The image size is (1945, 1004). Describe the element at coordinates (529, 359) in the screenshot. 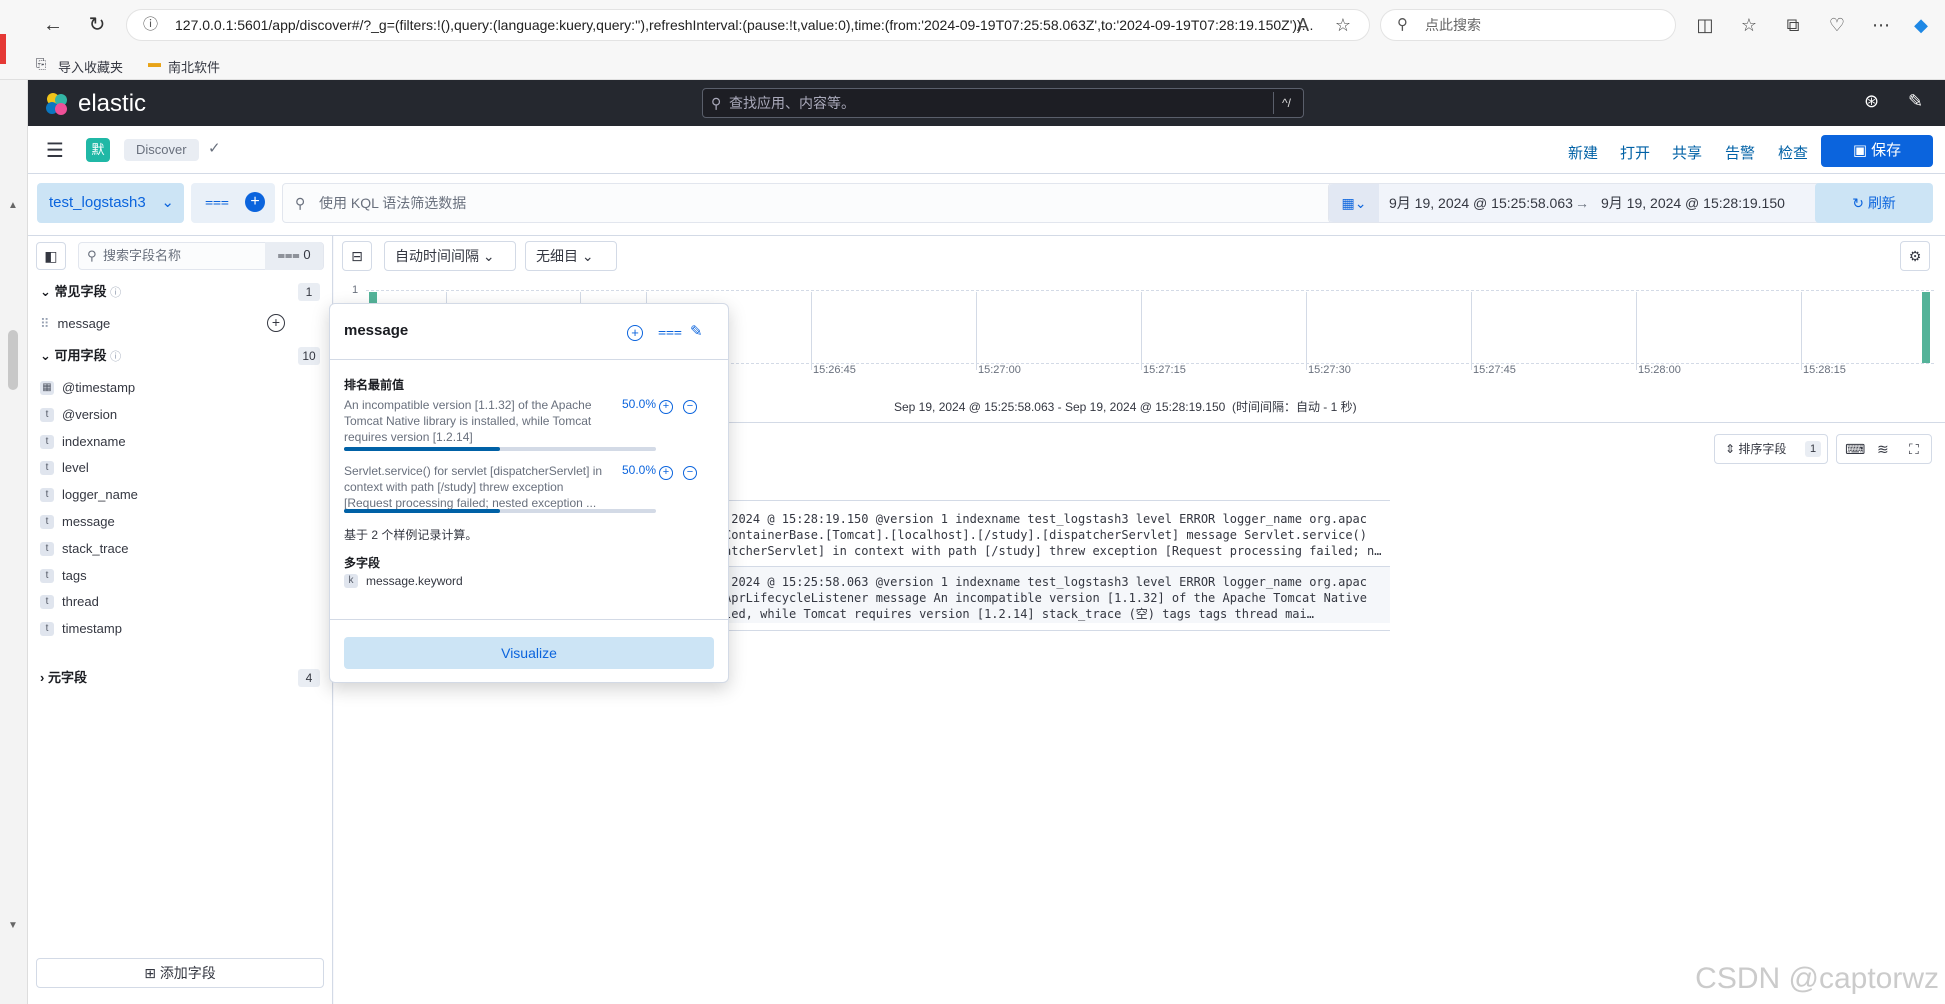

I see `popover-divider` at that location.